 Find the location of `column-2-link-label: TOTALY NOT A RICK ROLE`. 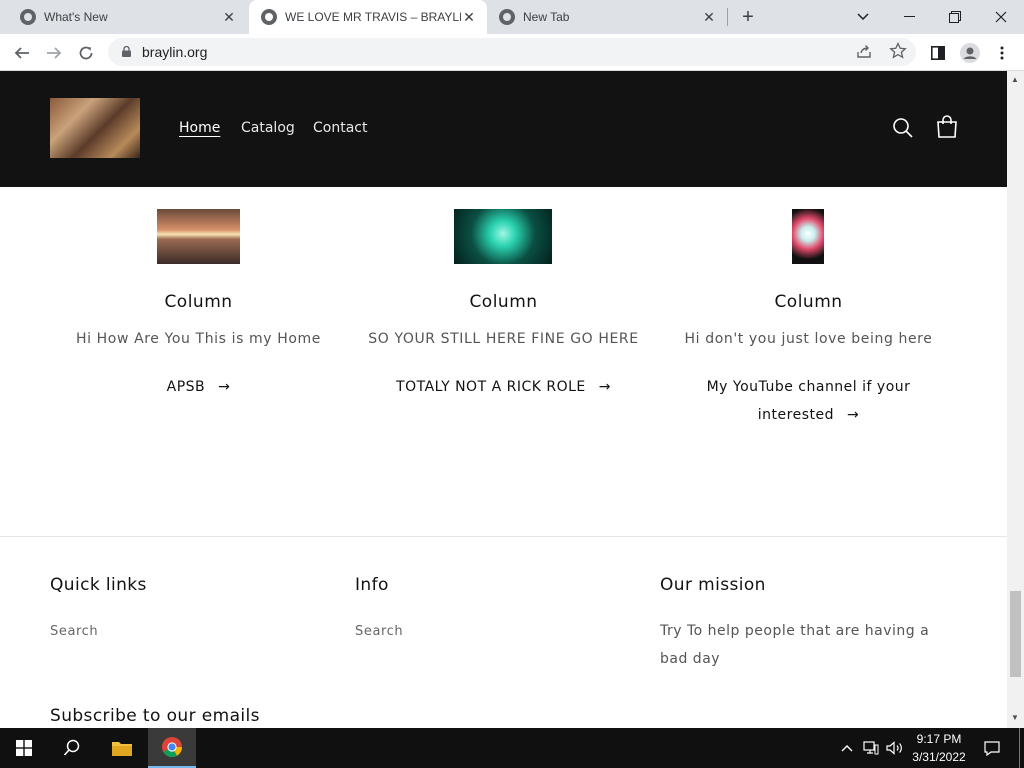

column-2-link-label: TOTALY NOT A RICK ROLE is located at coordinates (491, 387).